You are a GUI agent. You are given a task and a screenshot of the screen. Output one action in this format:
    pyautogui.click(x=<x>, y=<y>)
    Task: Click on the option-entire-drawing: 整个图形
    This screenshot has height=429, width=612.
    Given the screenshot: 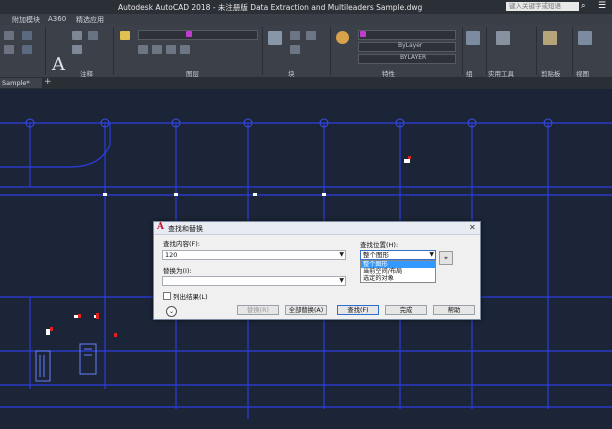 What is the action you would take?
    pyautogui.click(x=398, y=264)
    